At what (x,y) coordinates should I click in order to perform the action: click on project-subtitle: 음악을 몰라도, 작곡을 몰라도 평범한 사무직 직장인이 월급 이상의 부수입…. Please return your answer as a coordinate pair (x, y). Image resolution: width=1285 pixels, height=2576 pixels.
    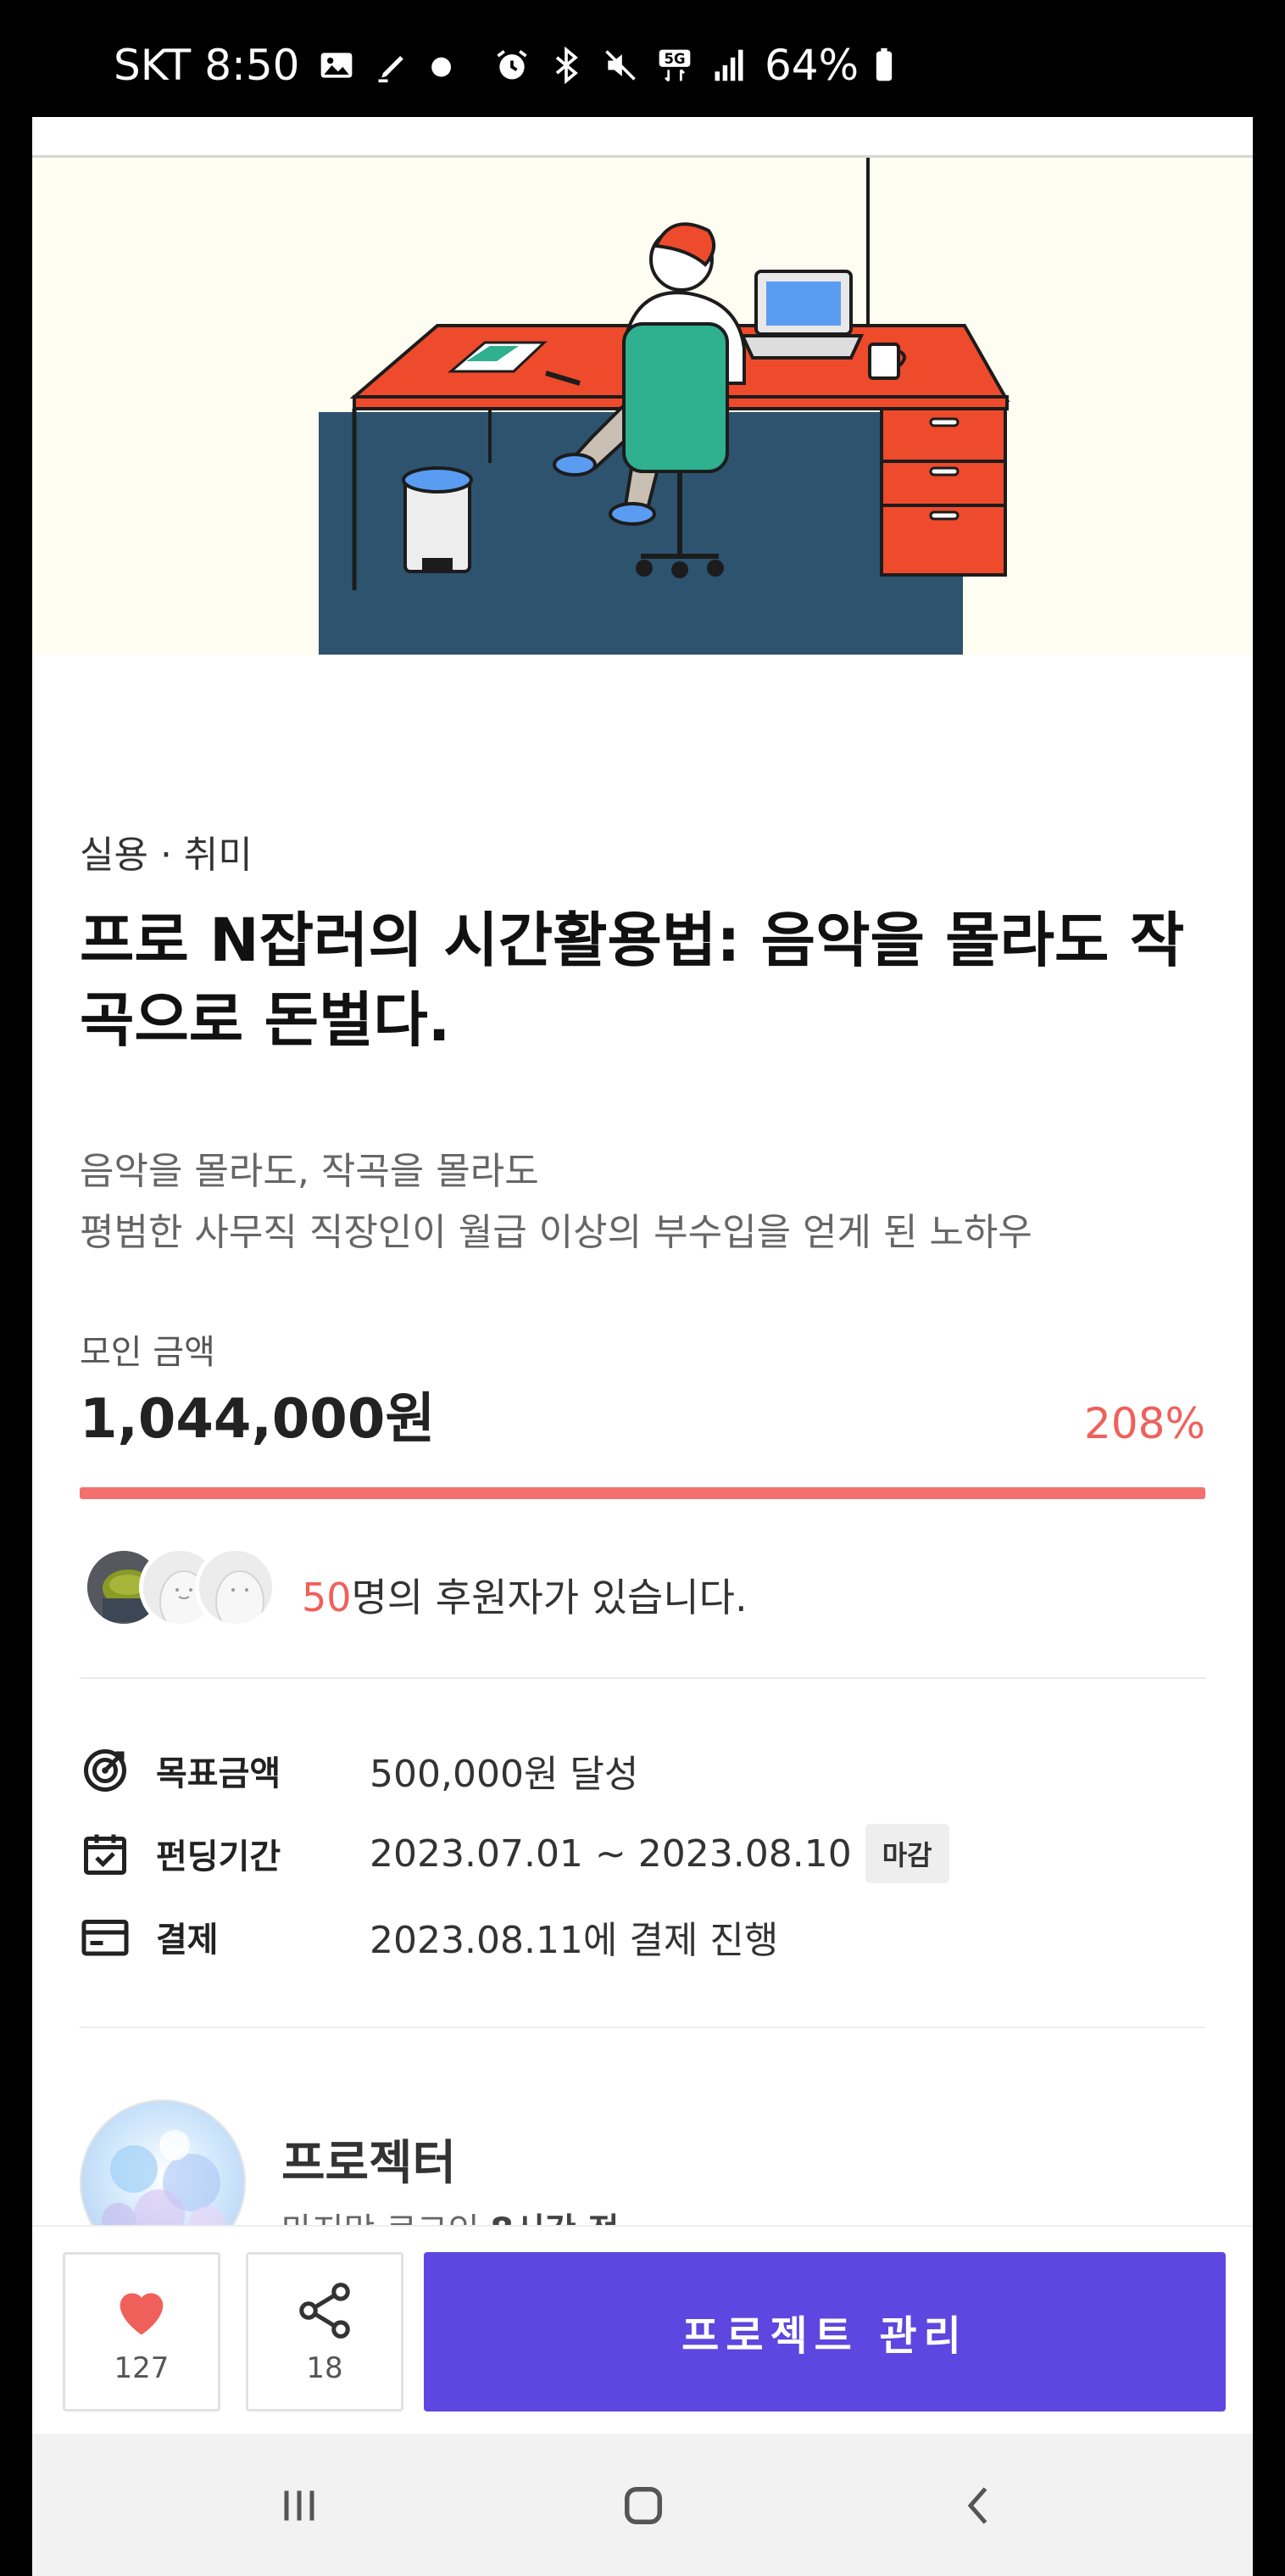
    Looking at the image, I should click on (642, 1202).